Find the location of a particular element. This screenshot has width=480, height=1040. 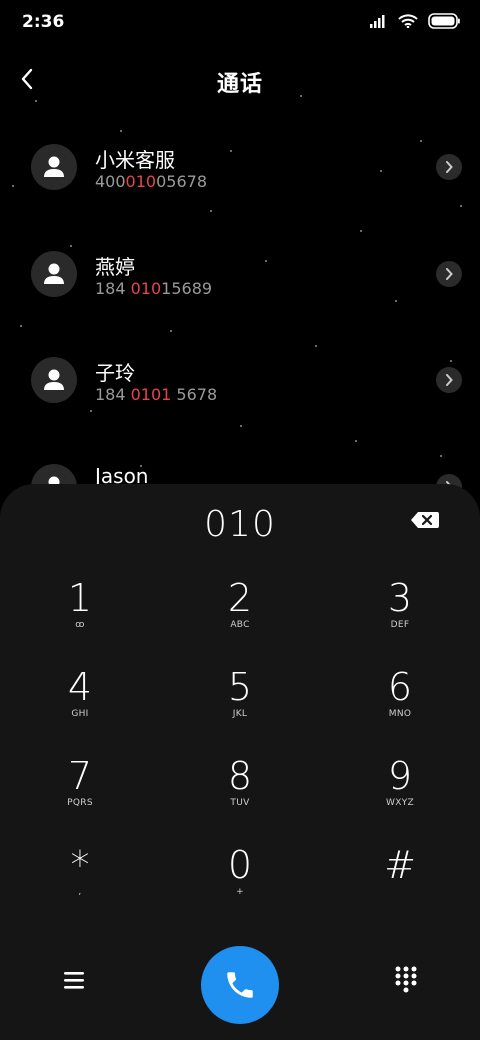

key-6: 6 MNO is located at coordinates (400, 705).